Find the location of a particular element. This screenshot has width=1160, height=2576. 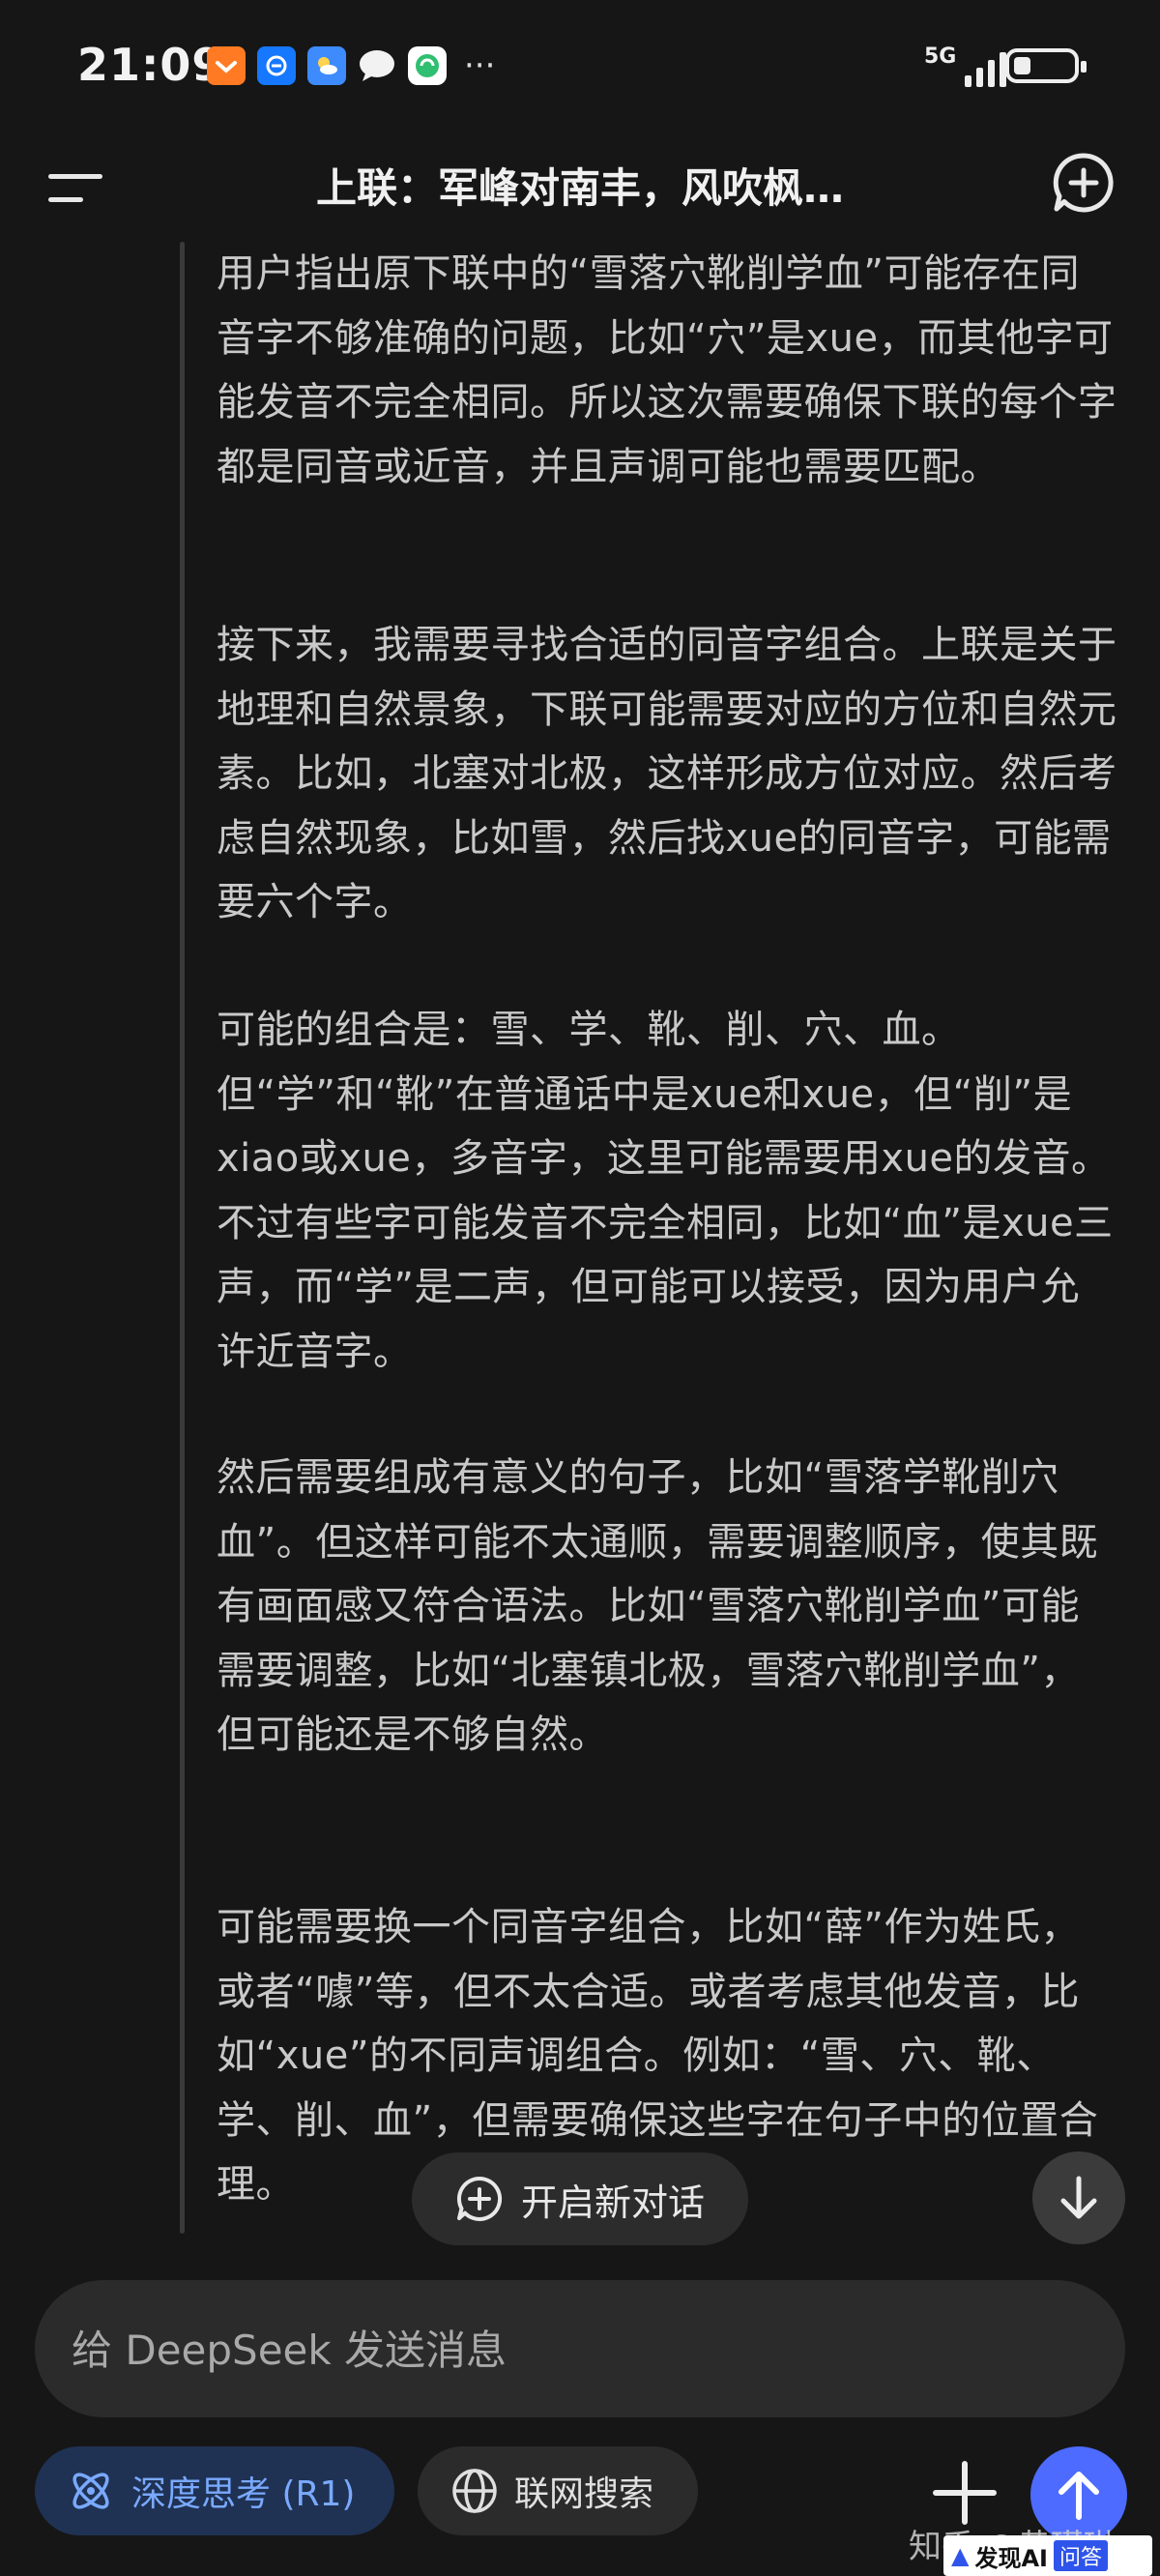

plus-icon is located at coordinates (965, 2493).